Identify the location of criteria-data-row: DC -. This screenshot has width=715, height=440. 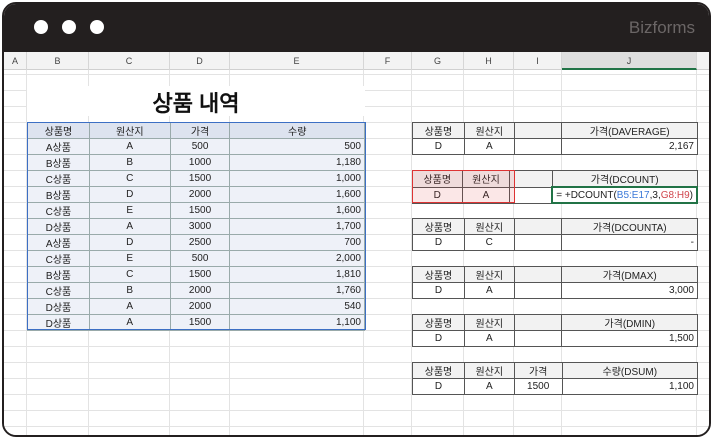
(555, 242).